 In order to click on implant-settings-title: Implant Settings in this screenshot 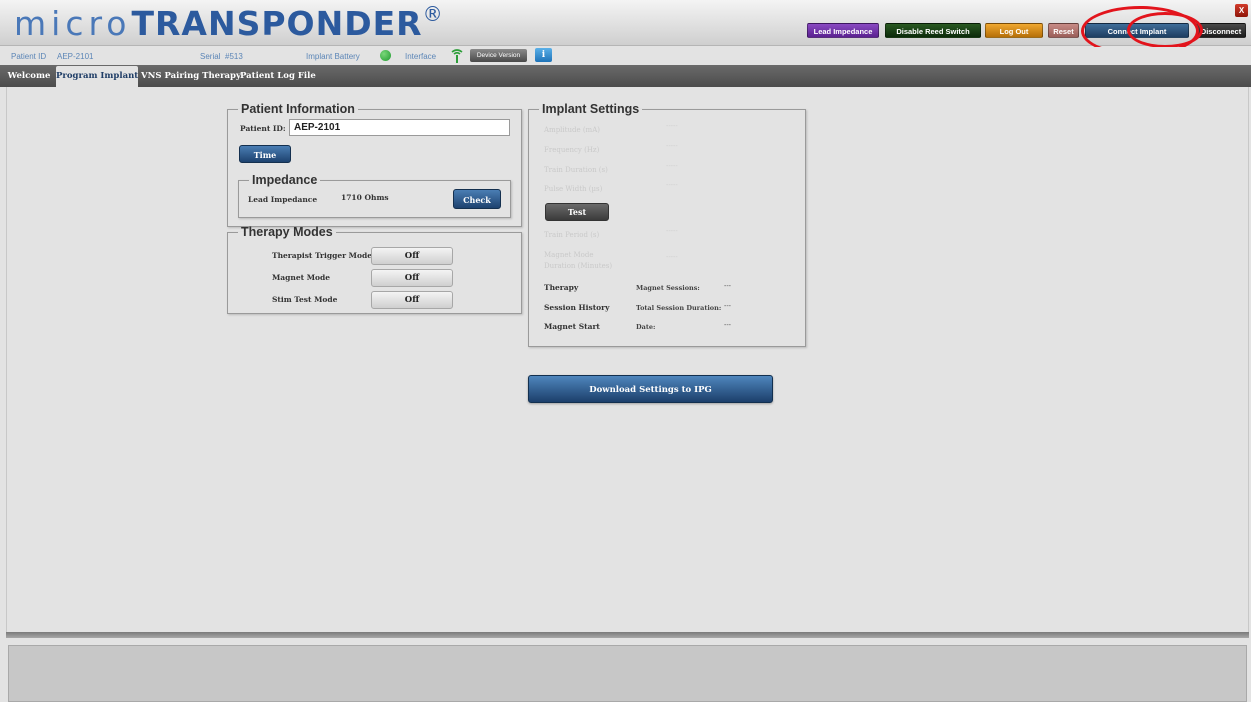, I will do `click(591, 109)`.